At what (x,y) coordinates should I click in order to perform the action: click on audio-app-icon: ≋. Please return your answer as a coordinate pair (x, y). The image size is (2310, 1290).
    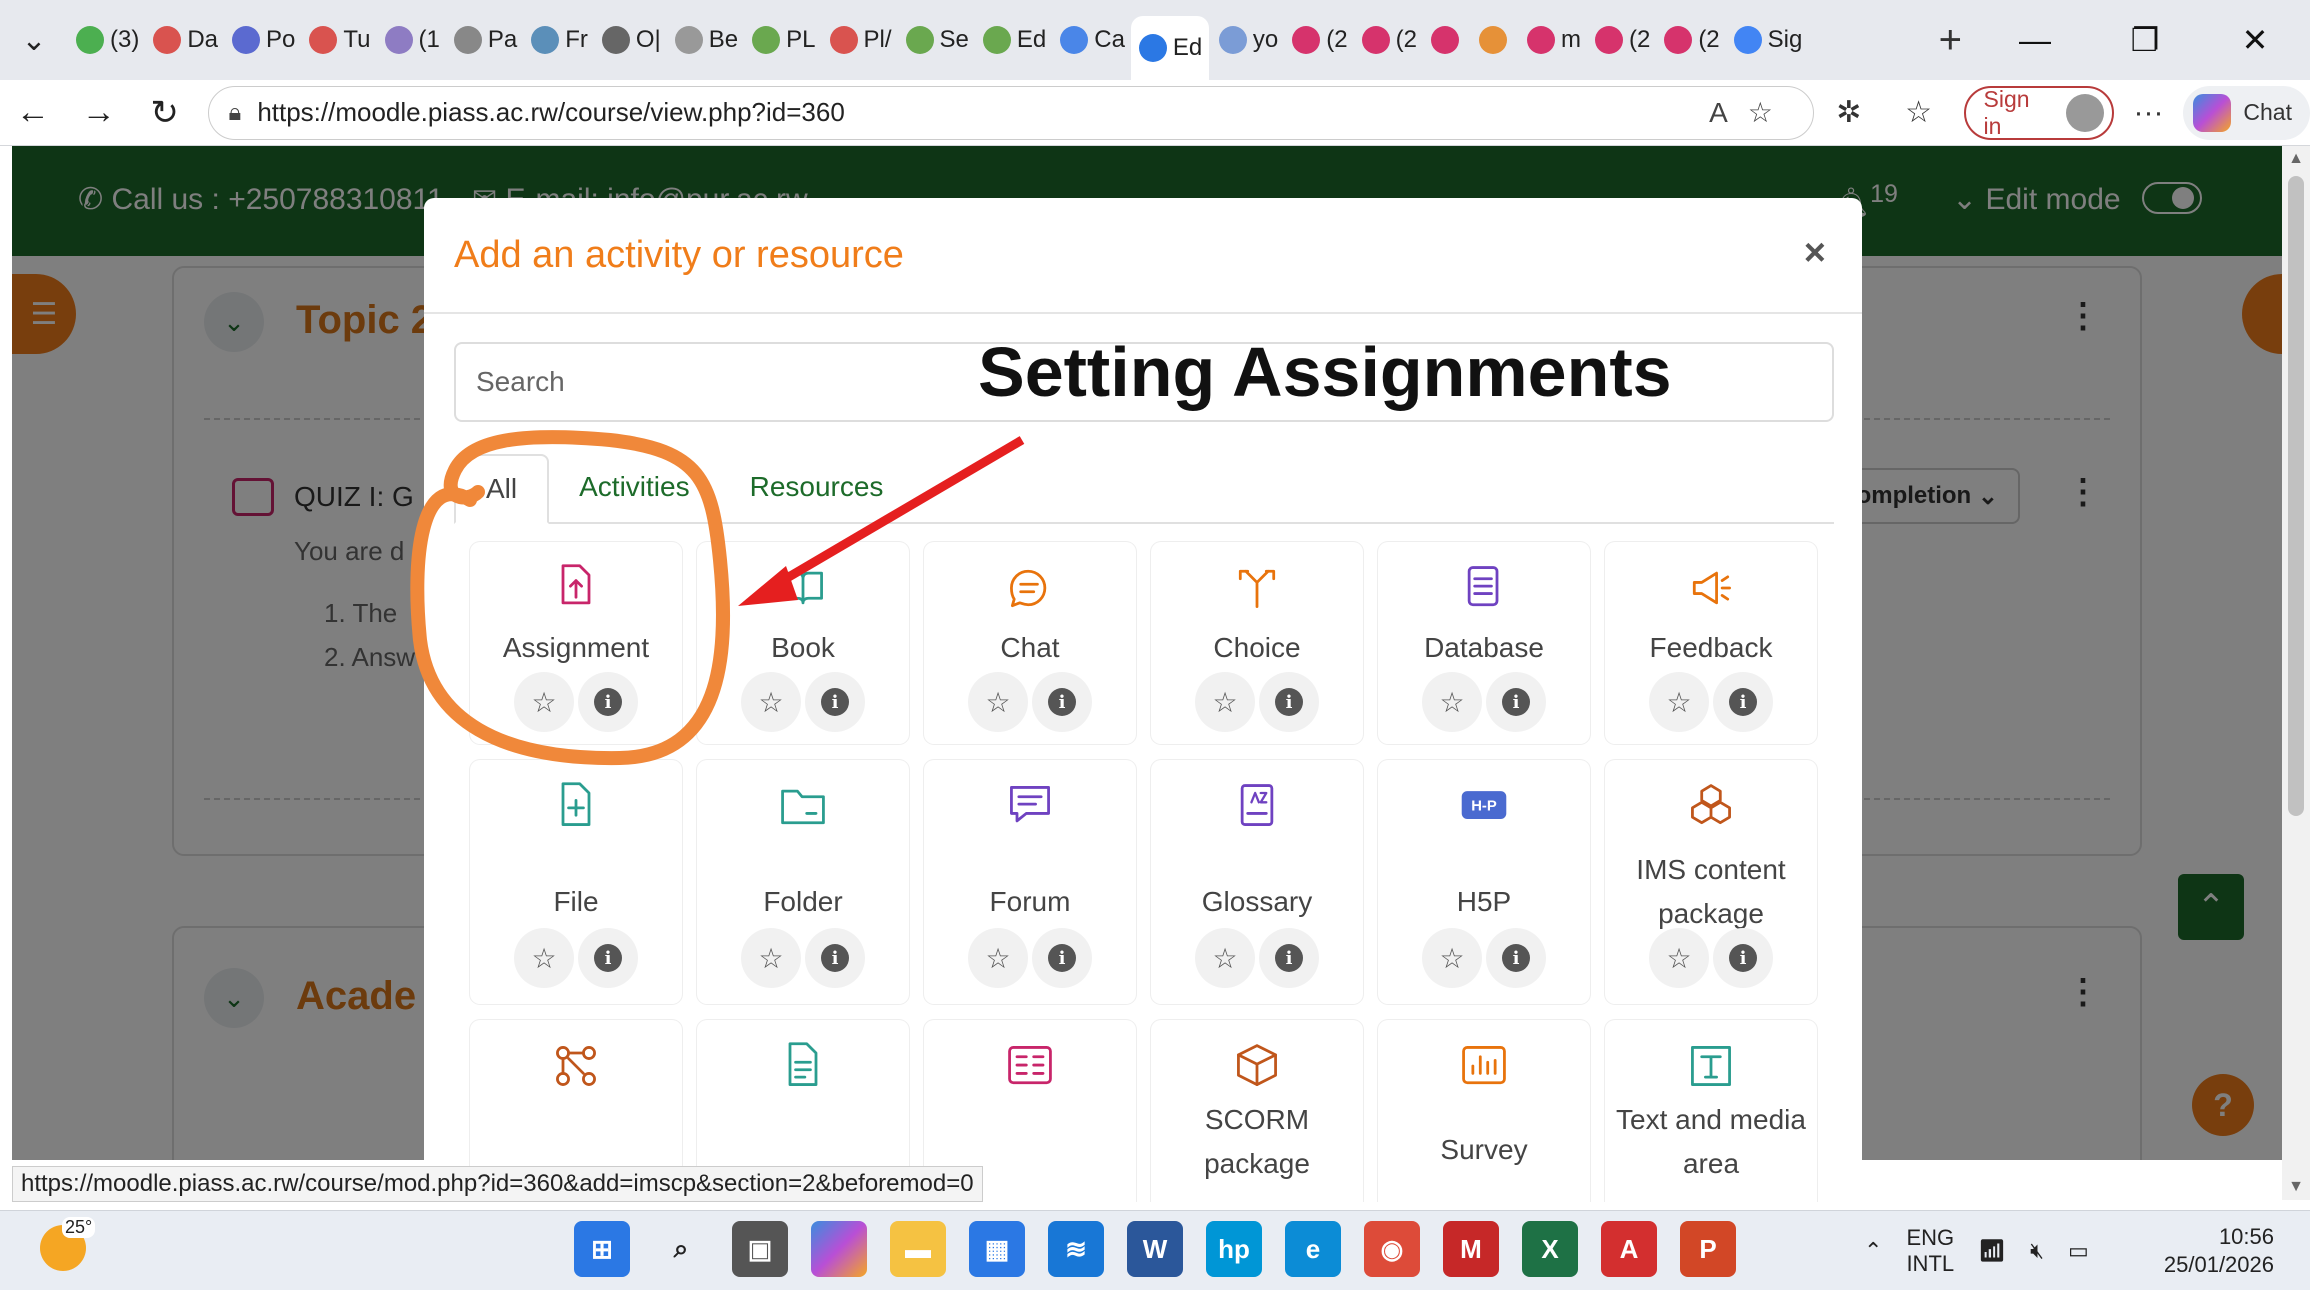
    Looking at the image, I should click on (1076, 1249).